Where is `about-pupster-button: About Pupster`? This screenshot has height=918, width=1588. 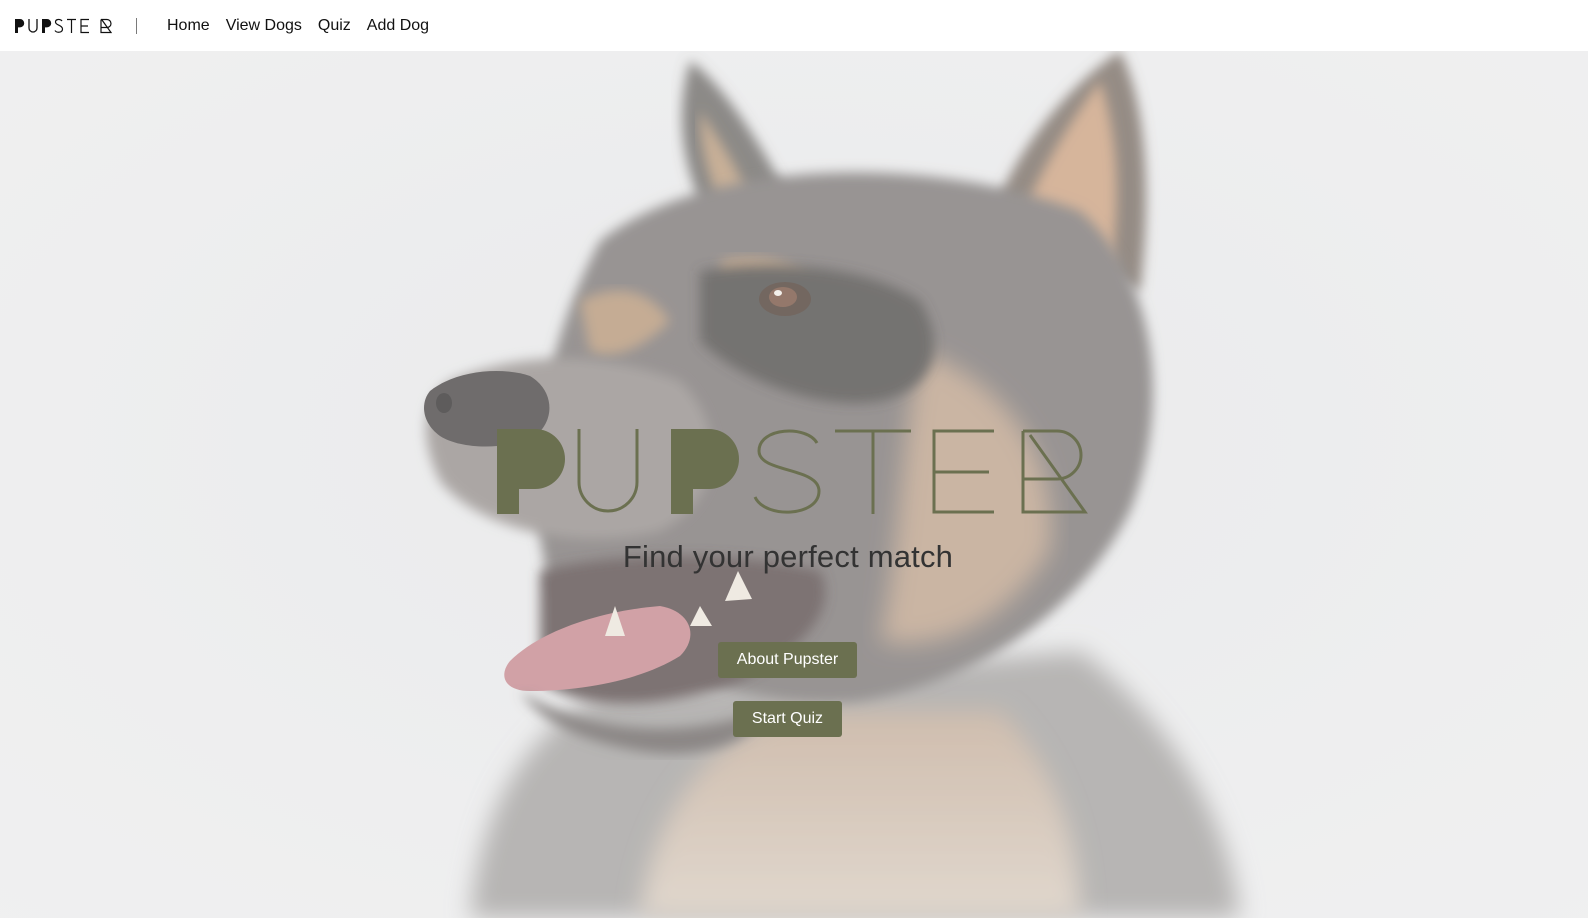
about-pupster-button: About Pupster is located at coordinates (787, 660).